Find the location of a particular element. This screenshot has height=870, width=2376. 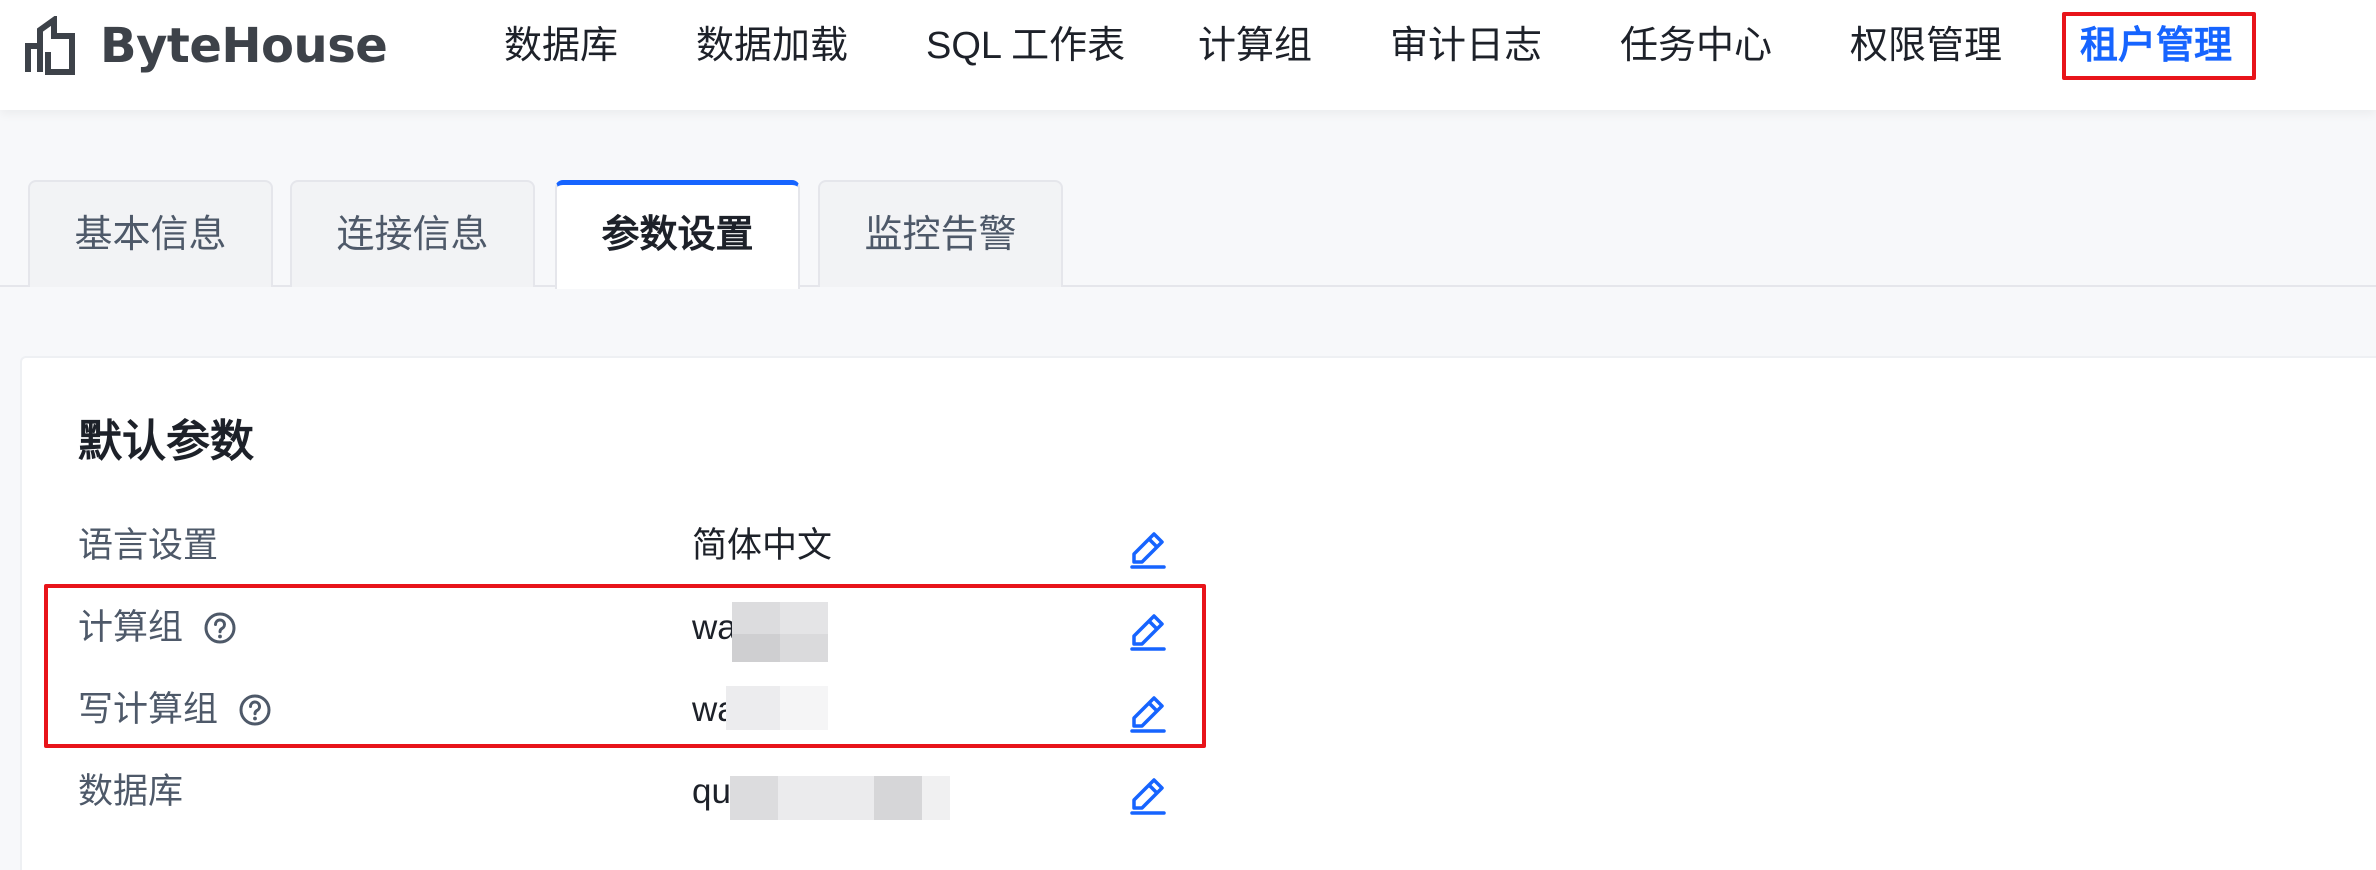

param-row-database: 数据库 qu is located at coordinates (650, 792).